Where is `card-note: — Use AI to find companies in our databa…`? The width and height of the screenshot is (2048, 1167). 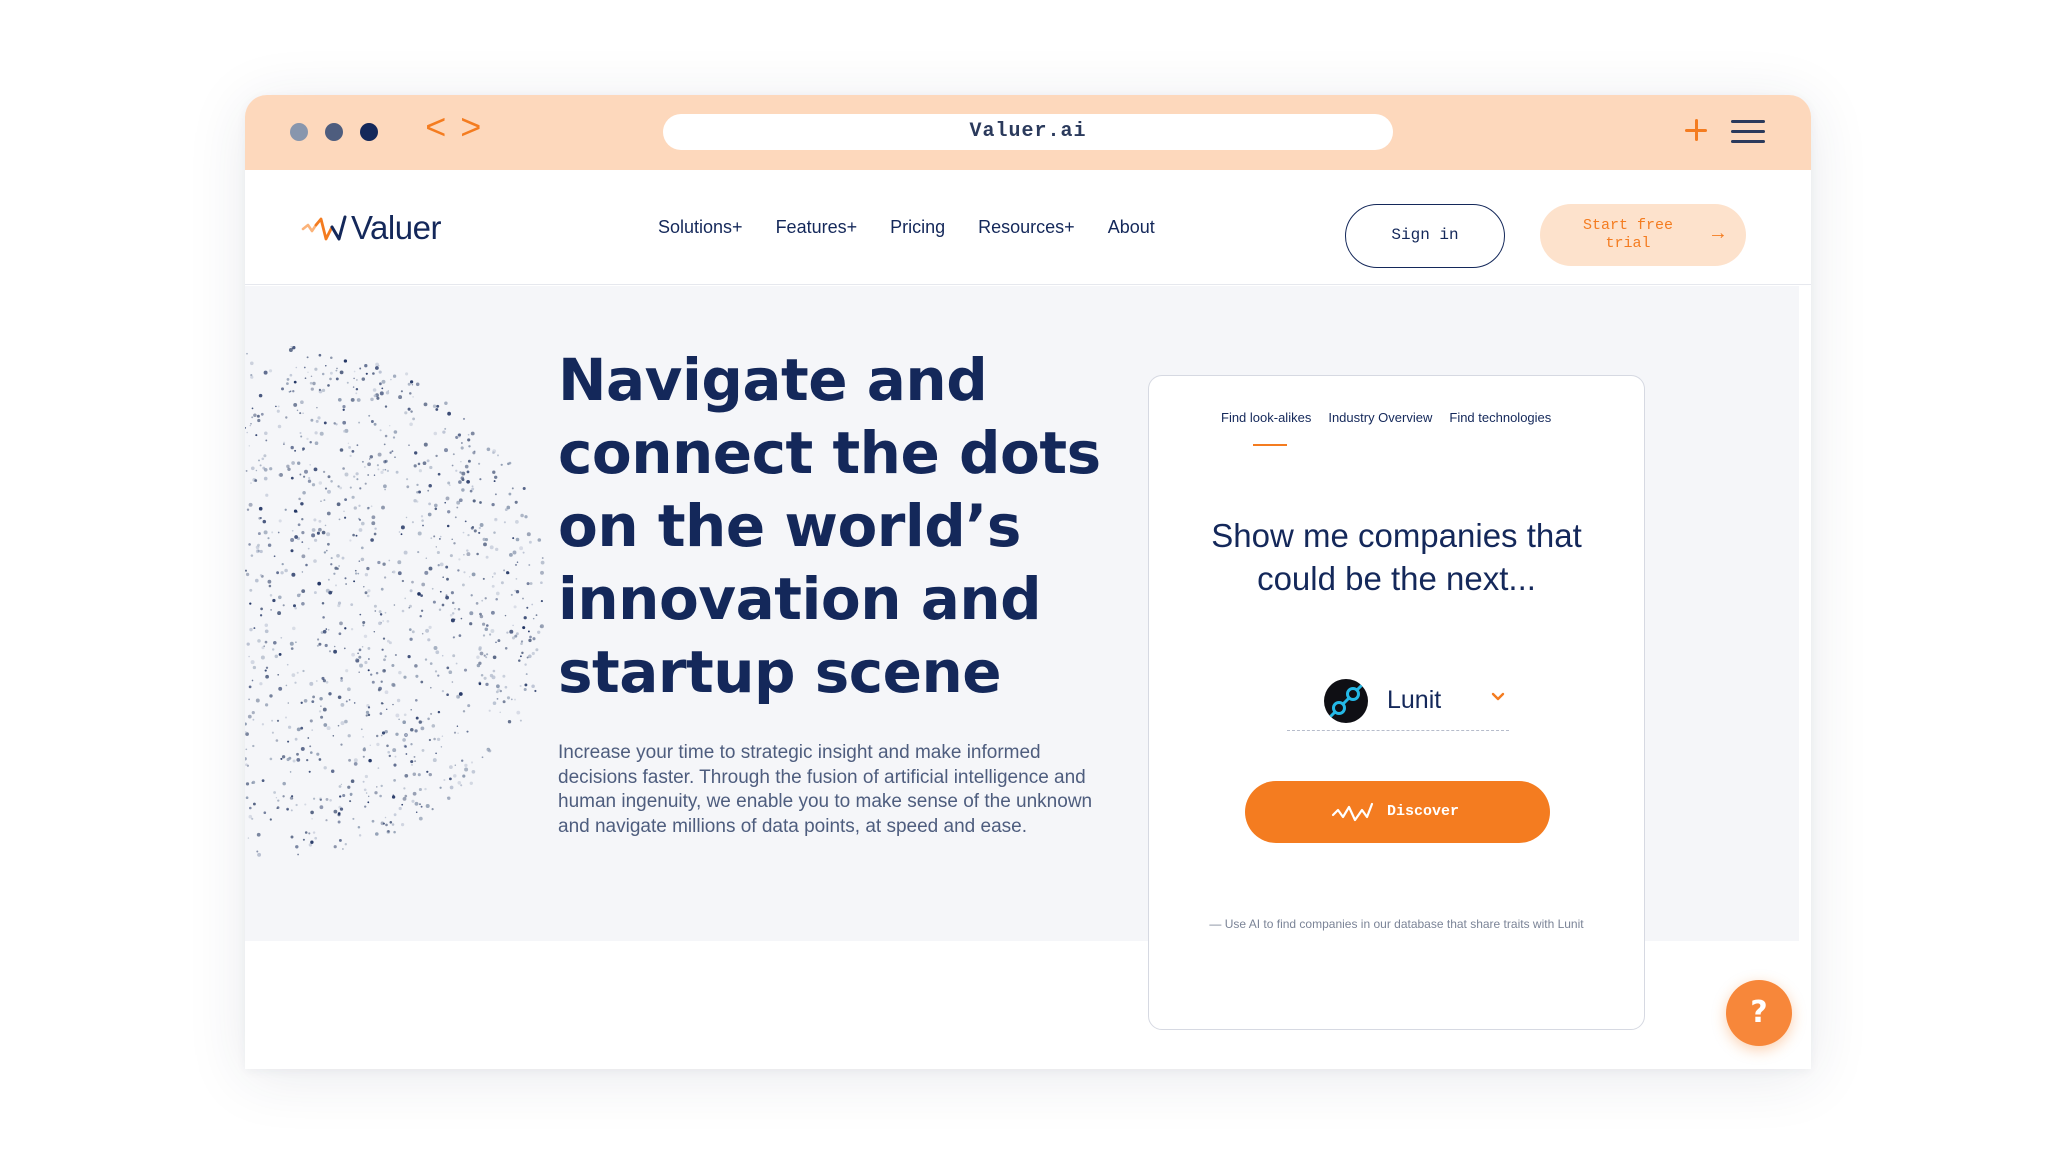
card-note: — Use AI to find companies in our databa… is located at coordinates (1396, 924).